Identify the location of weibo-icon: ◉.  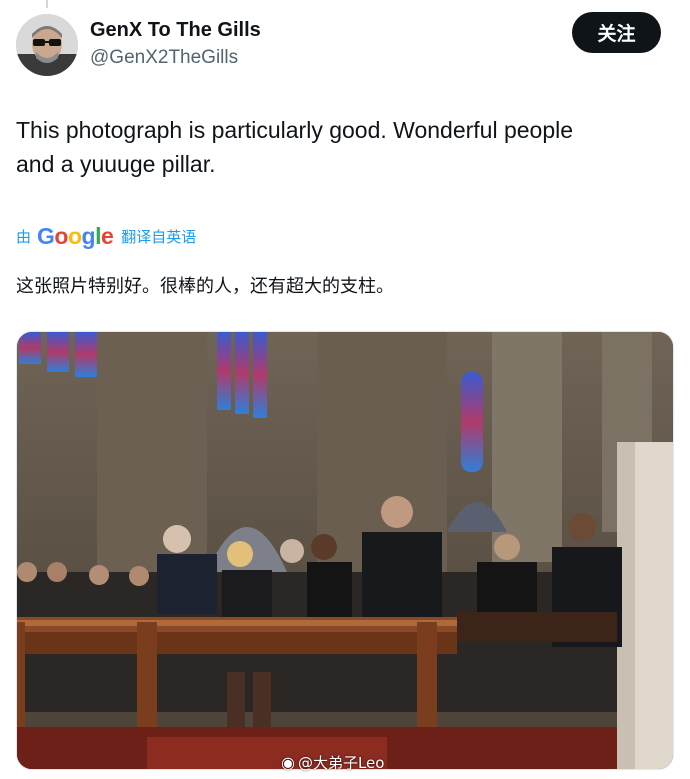
(288, 762).